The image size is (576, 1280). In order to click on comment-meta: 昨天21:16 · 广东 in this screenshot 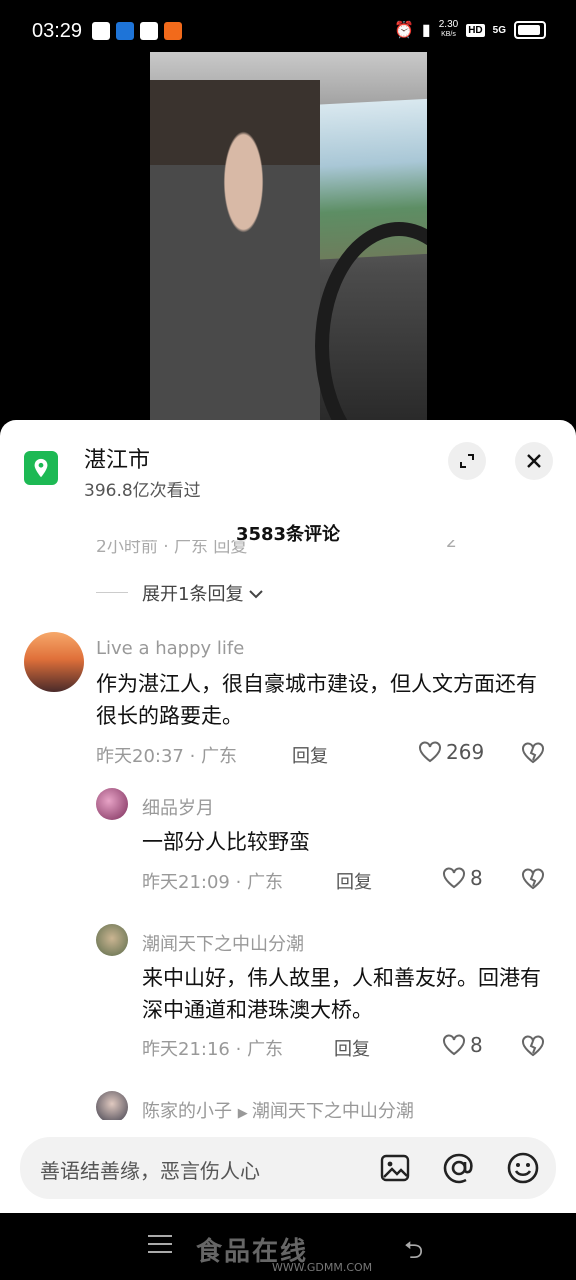, I will do `click(212, 1048)`.